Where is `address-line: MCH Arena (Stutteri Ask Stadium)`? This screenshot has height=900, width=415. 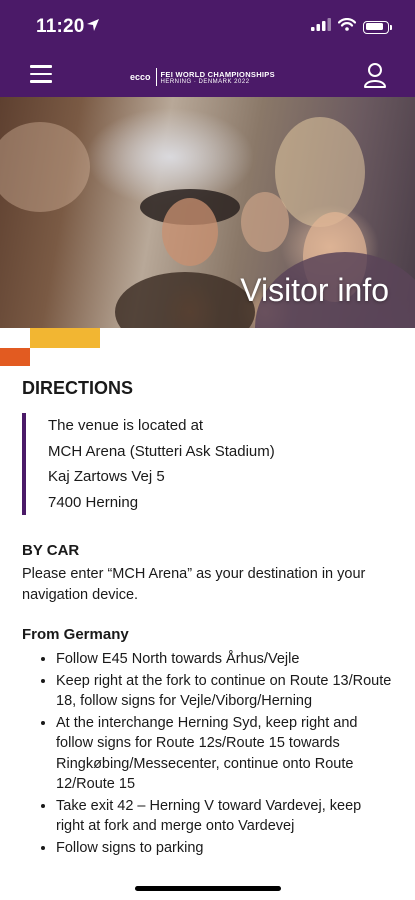 address-line: MCH Arena (Stutteri Ask Stadium) is located at coordinates (161, 451).